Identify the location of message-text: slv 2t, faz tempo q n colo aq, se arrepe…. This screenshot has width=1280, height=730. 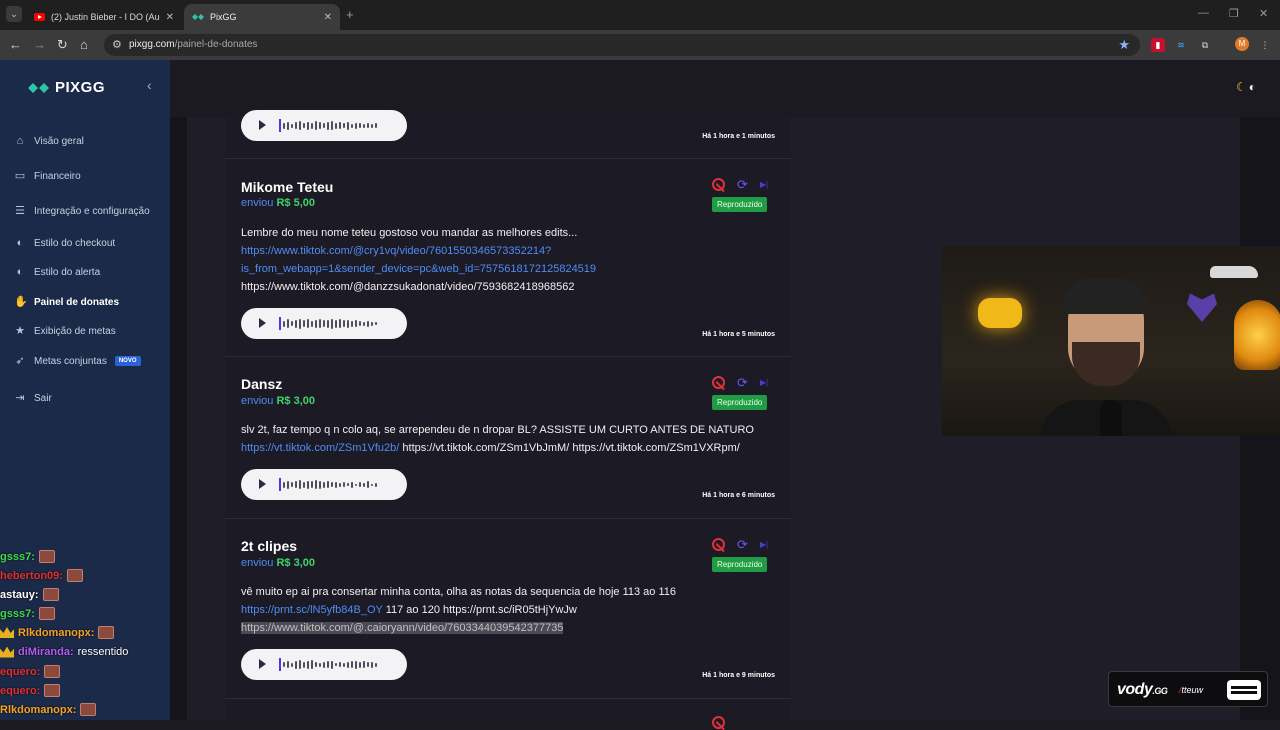
(497, 430).